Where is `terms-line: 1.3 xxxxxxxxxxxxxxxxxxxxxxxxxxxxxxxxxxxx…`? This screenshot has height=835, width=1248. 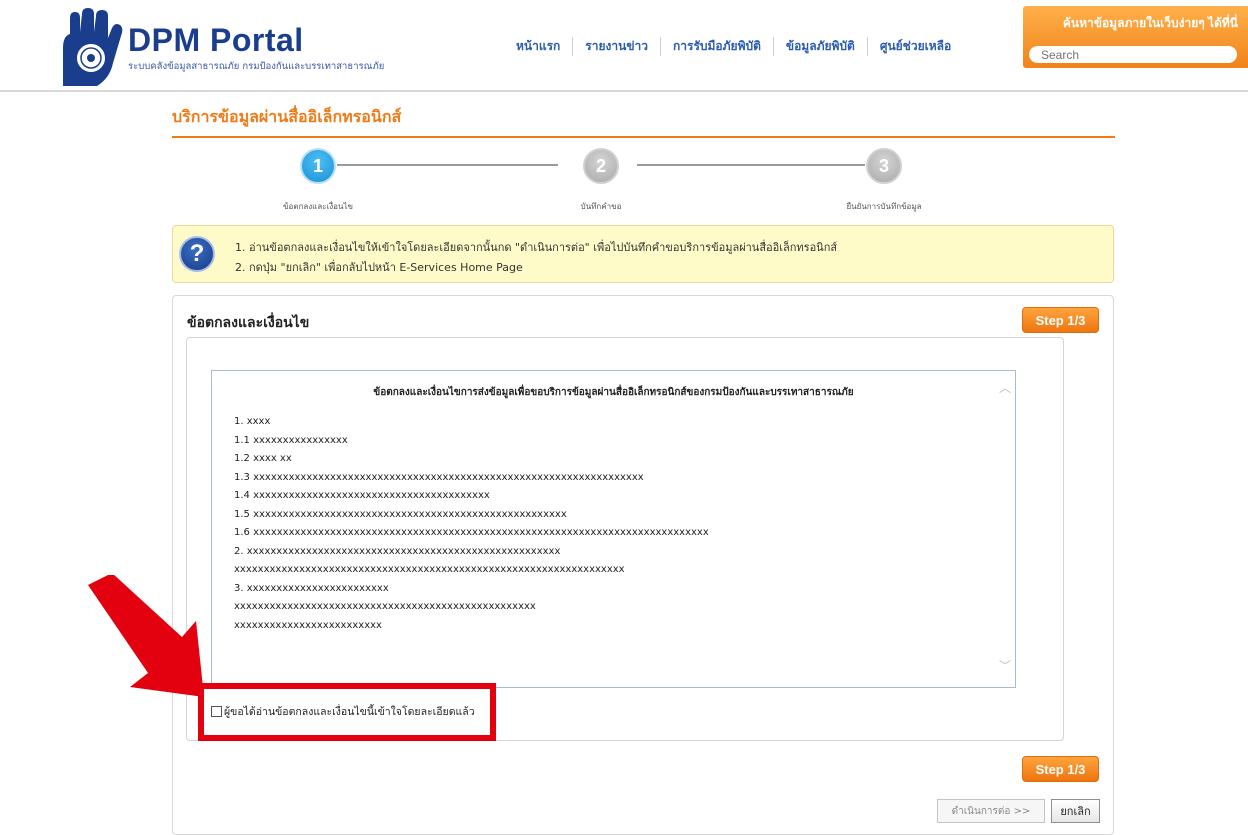
terms-line: 1.3 xxxxxxxxxxxxxxxxxxxxxxxxxxxxxxxxxxxx… is located at coordinates (439, 477).